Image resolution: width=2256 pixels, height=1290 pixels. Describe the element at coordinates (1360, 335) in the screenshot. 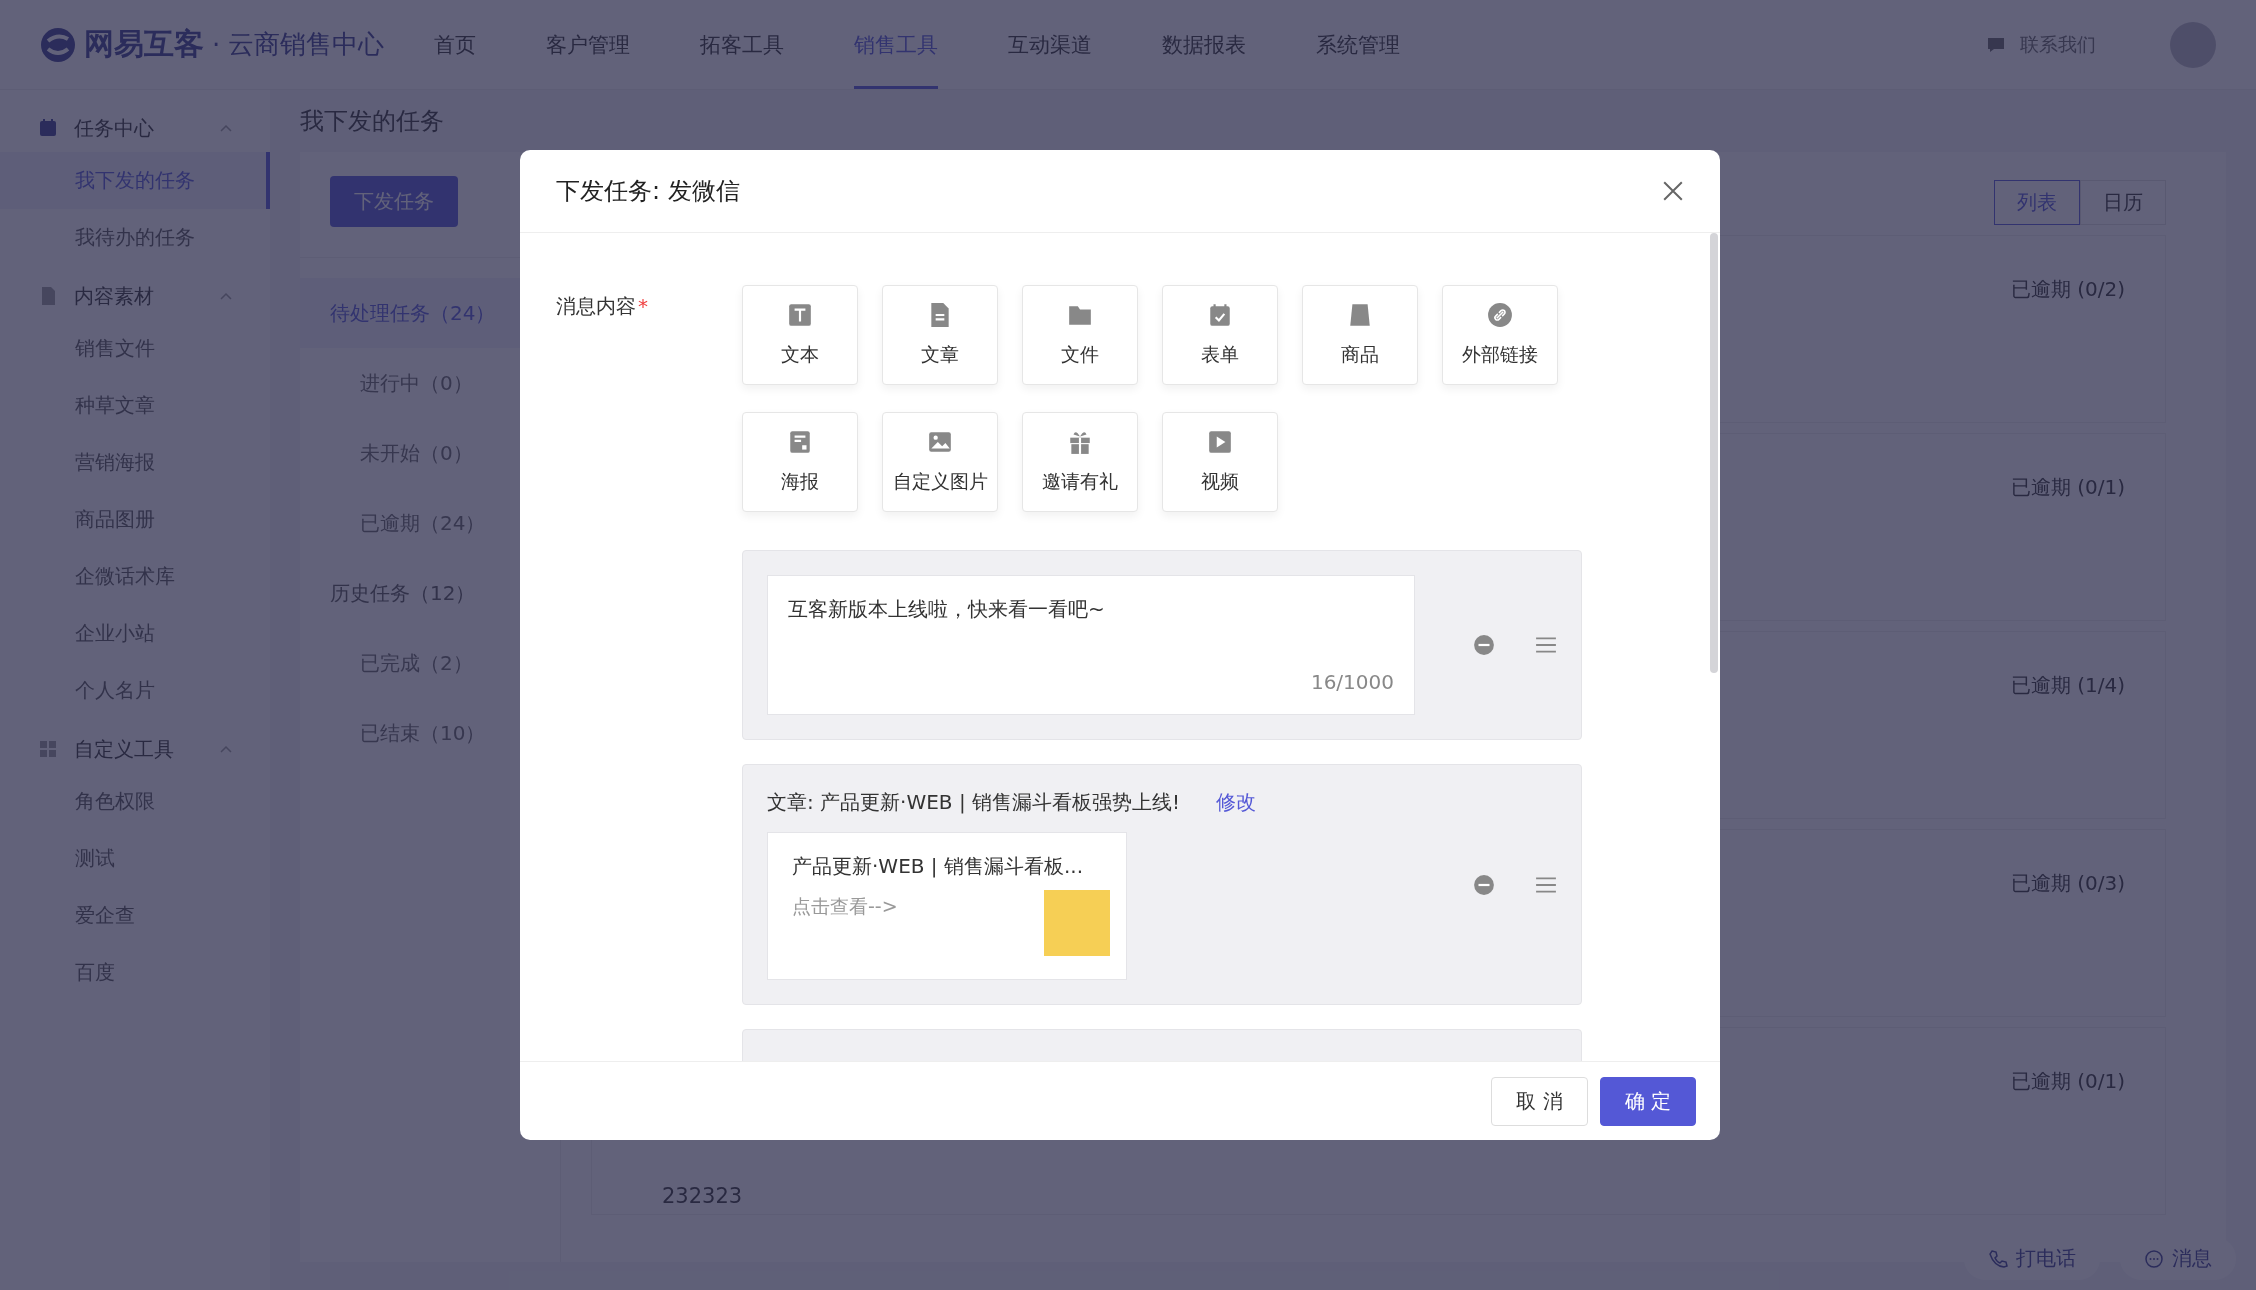

I see `content-type-button: 商品` at that location.